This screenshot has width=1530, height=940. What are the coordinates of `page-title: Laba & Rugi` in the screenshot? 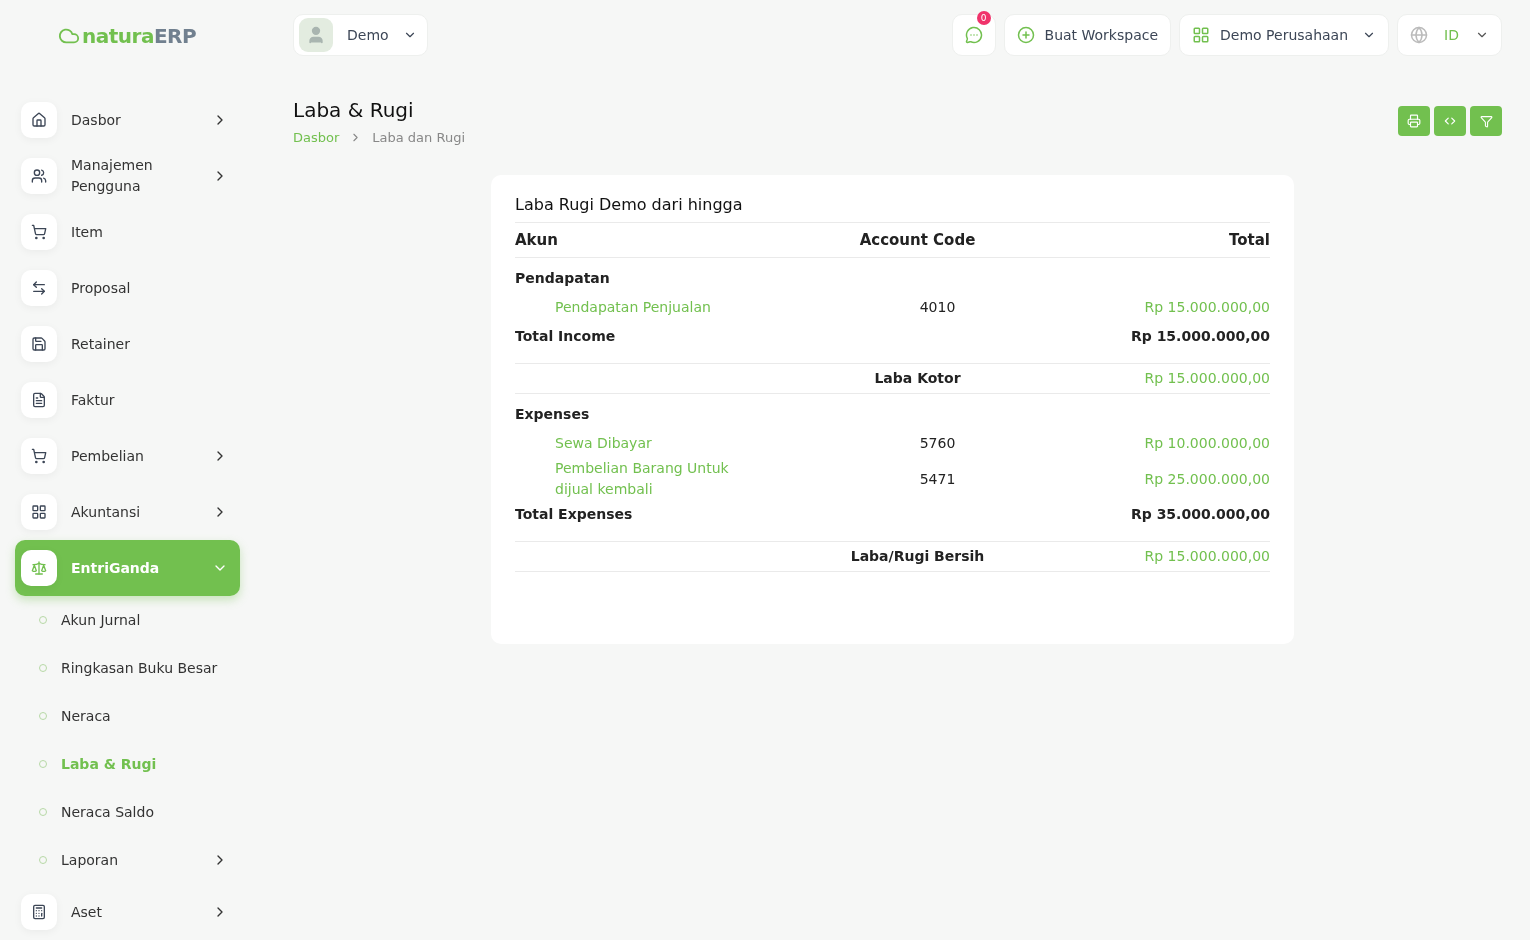 It's located at (354, 110).